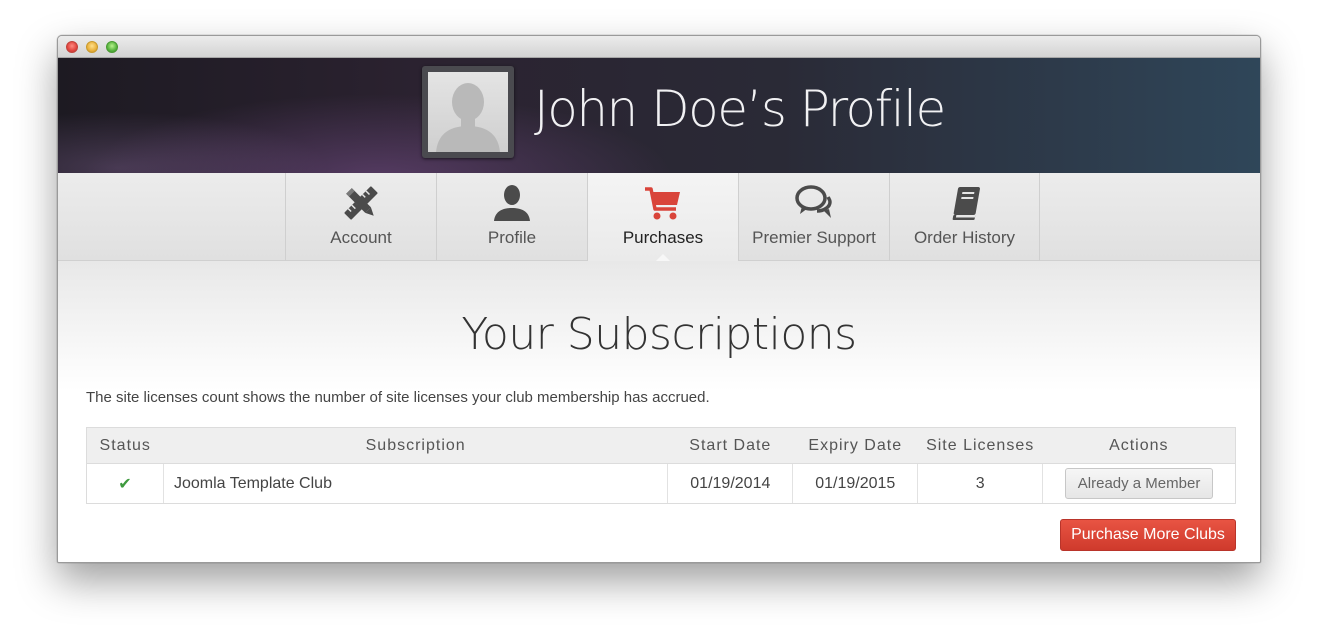  Describe the element at coordinates (814, 237) in the screenshot. I see `tab-premier-support-label: Premier Support` at that location.